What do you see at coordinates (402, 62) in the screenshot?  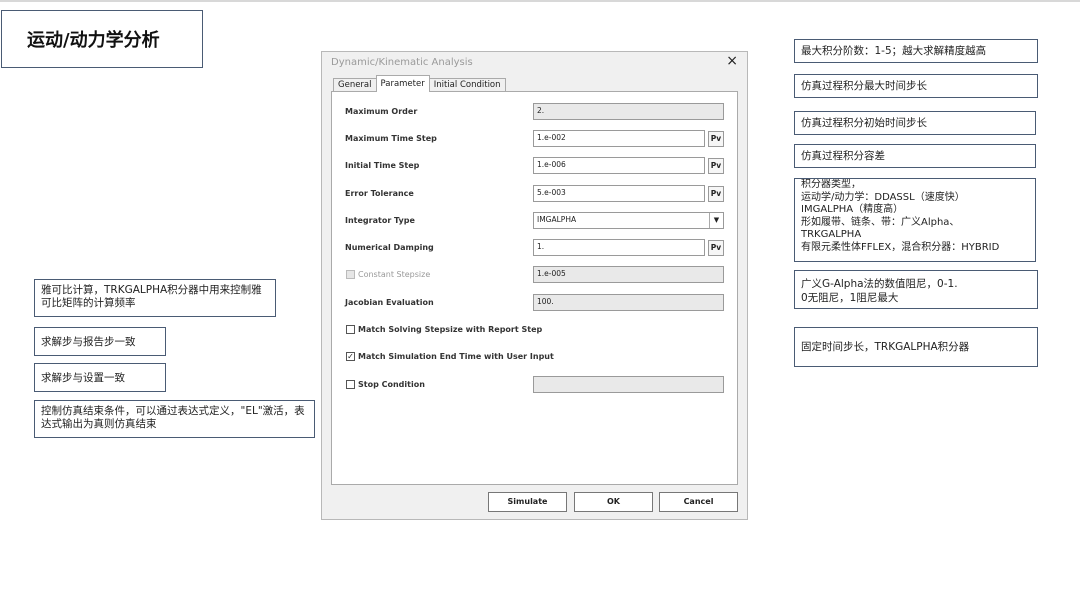 I see `dialog-title: Dynamic/Kinematic Analysis` at bounding box center [402, 62].